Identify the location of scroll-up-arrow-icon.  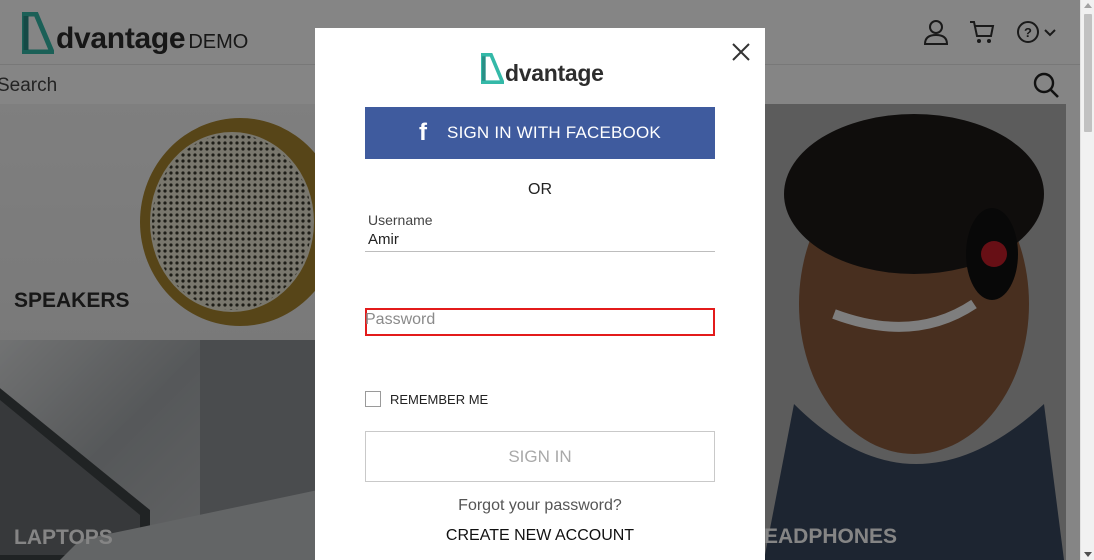
(1088, 5).